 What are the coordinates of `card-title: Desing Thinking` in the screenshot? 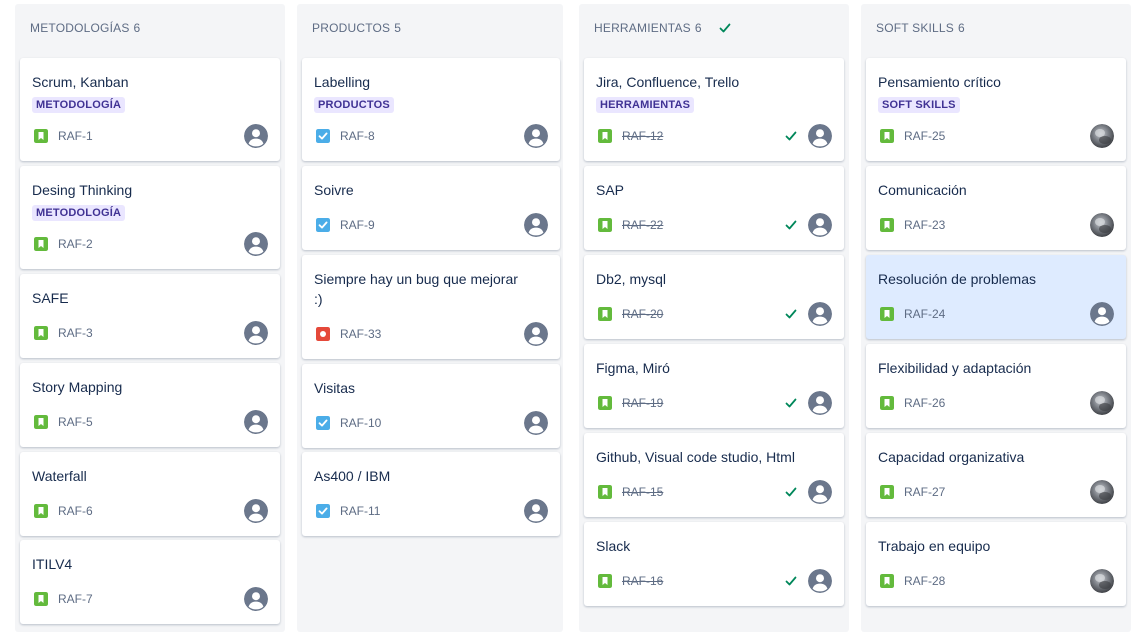 It's located at (82, 190).